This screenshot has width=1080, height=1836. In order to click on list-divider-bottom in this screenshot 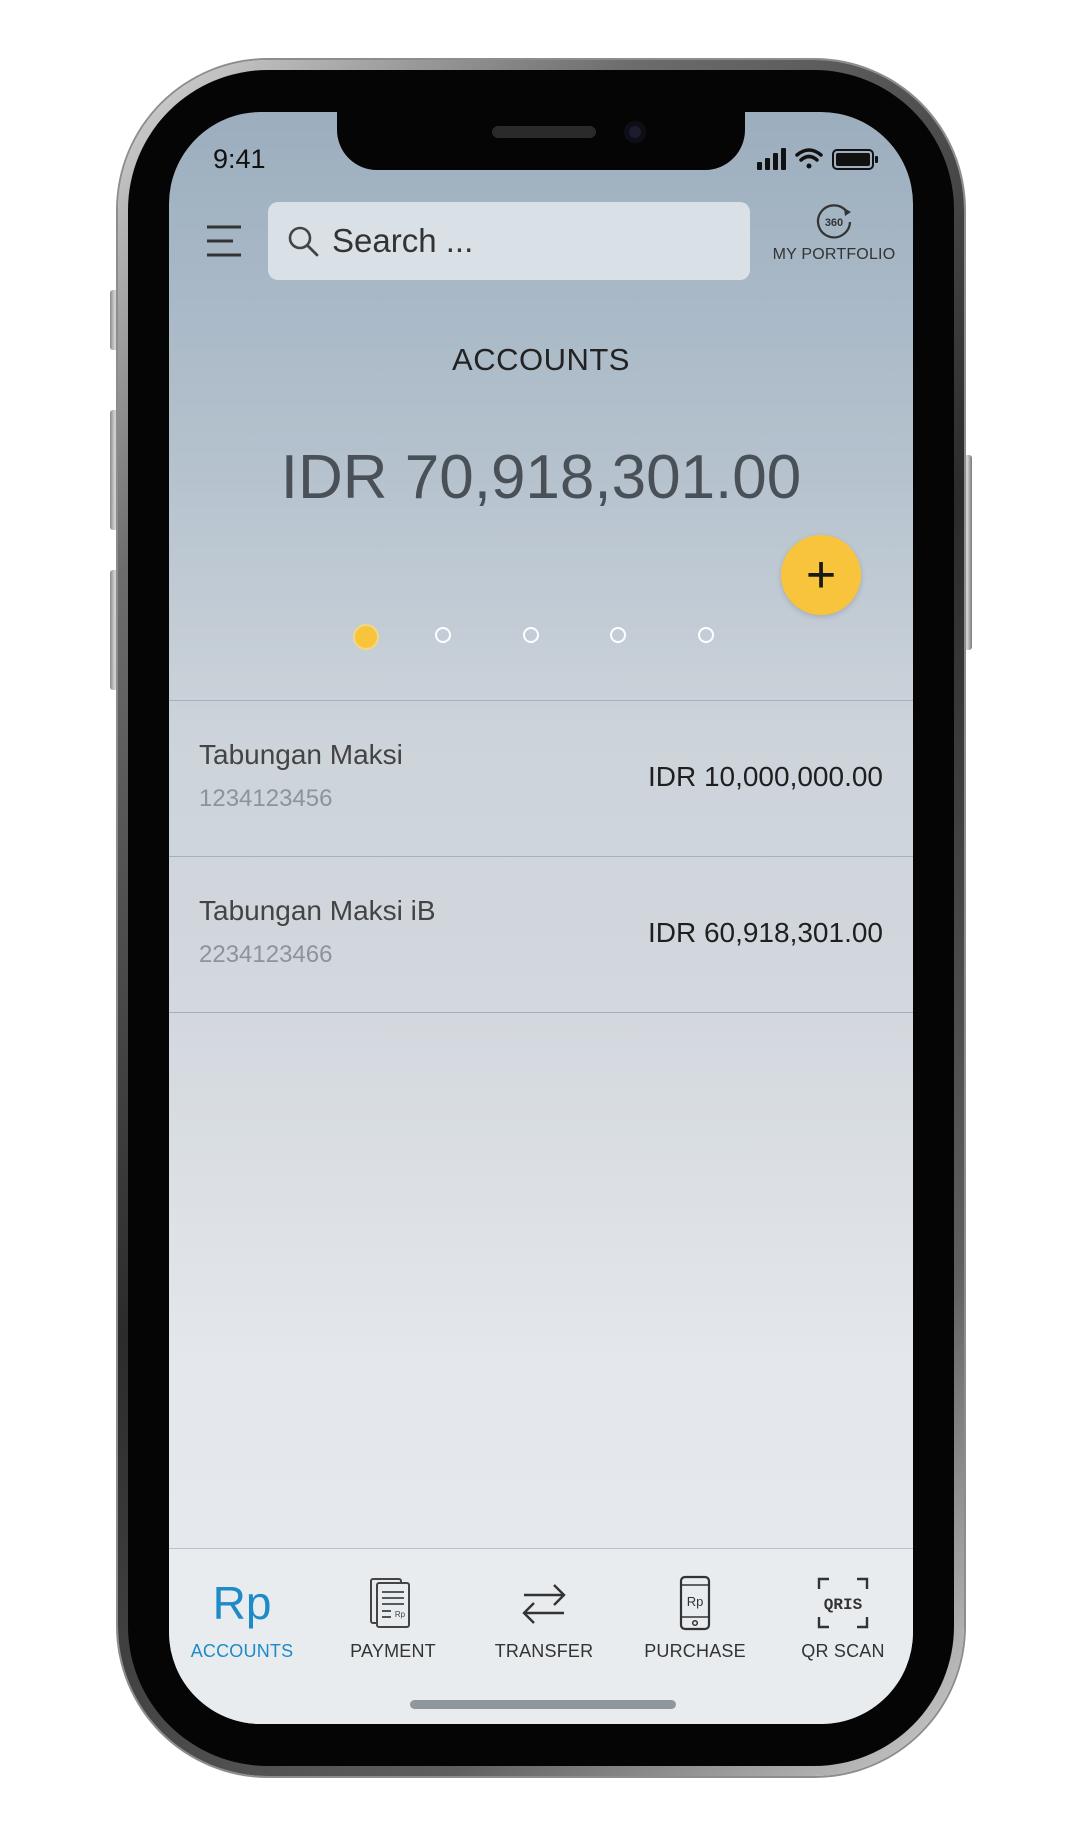, I will do `click(541, 1012)`.